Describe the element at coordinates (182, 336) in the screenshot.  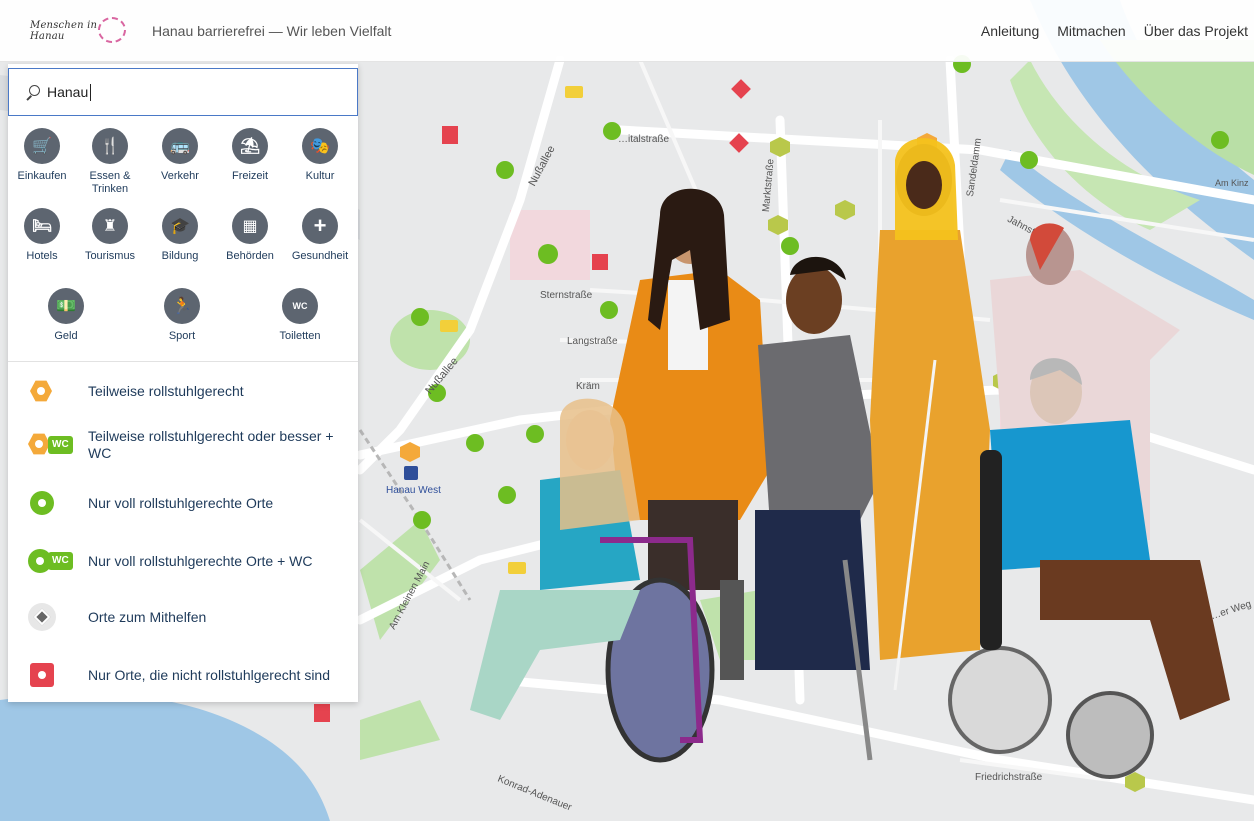
I see `category-label: Sport` at that location.